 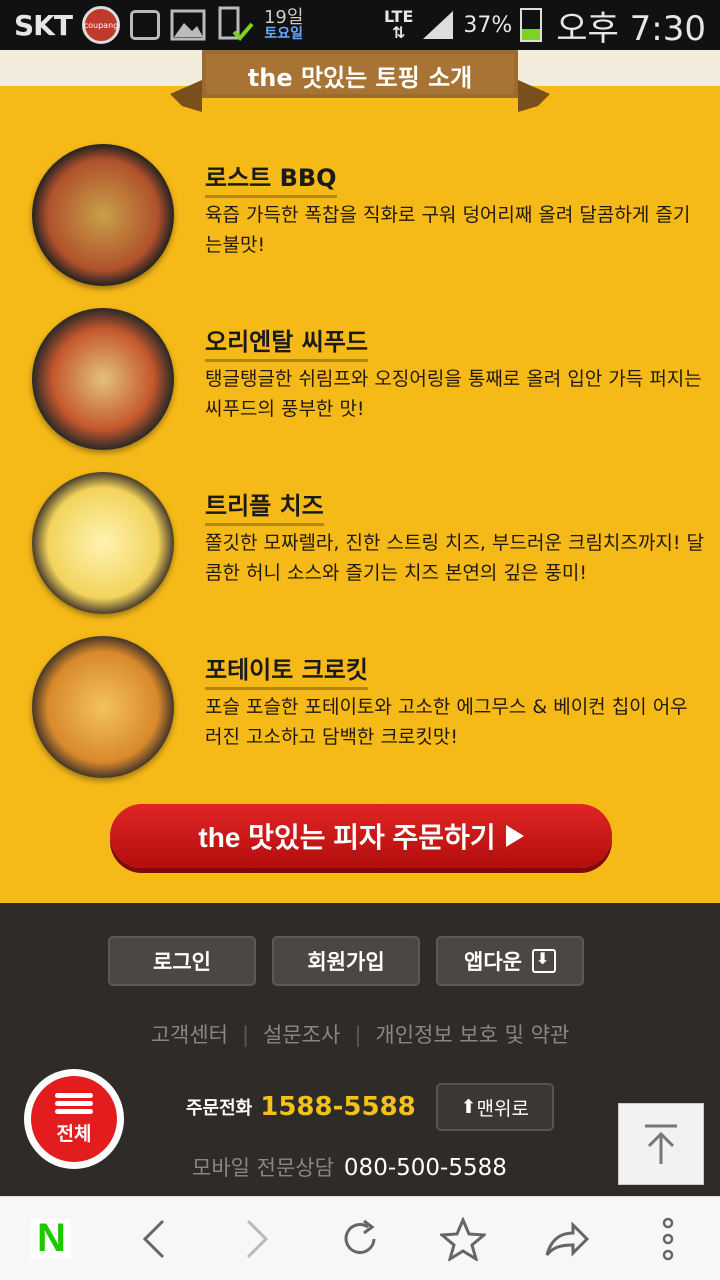 What do you see at coordinates (264, 506) in the screenshot?
I see `topping-title: 트리플 치즈` at bounding box center [264, 506].